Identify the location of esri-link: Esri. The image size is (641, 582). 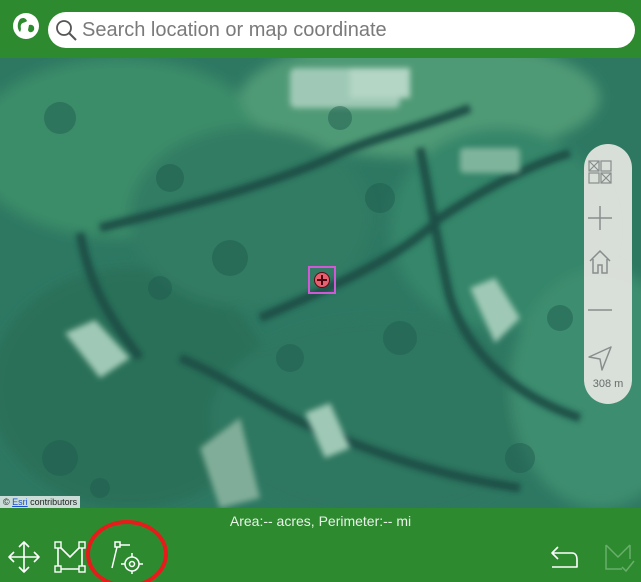
(20, 502).